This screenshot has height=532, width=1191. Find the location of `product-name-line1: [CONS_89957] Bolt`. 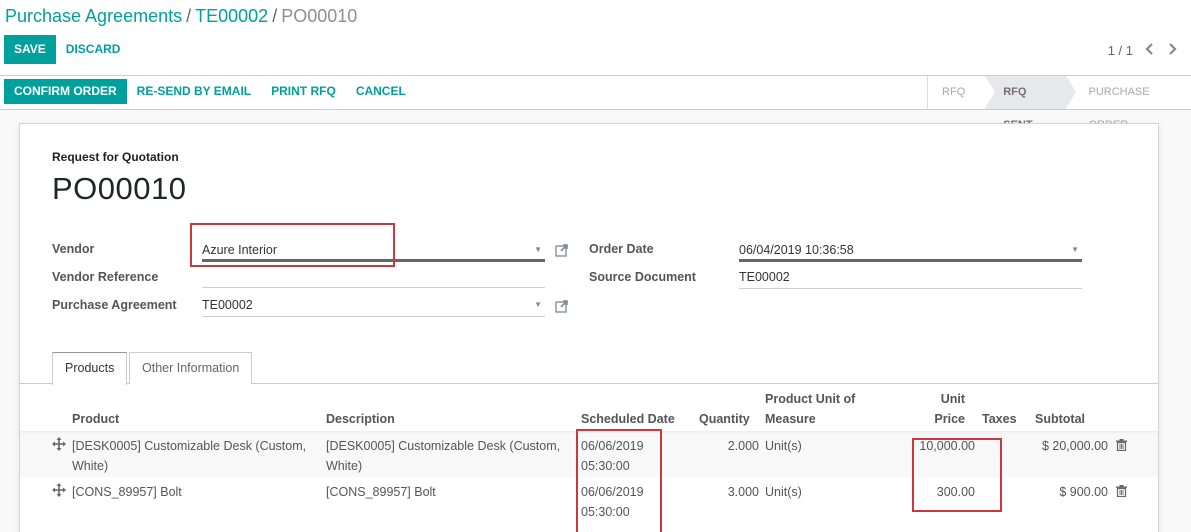

product-name-line1: [CONS_89957] Bolt is located at coordinates (127, 492).